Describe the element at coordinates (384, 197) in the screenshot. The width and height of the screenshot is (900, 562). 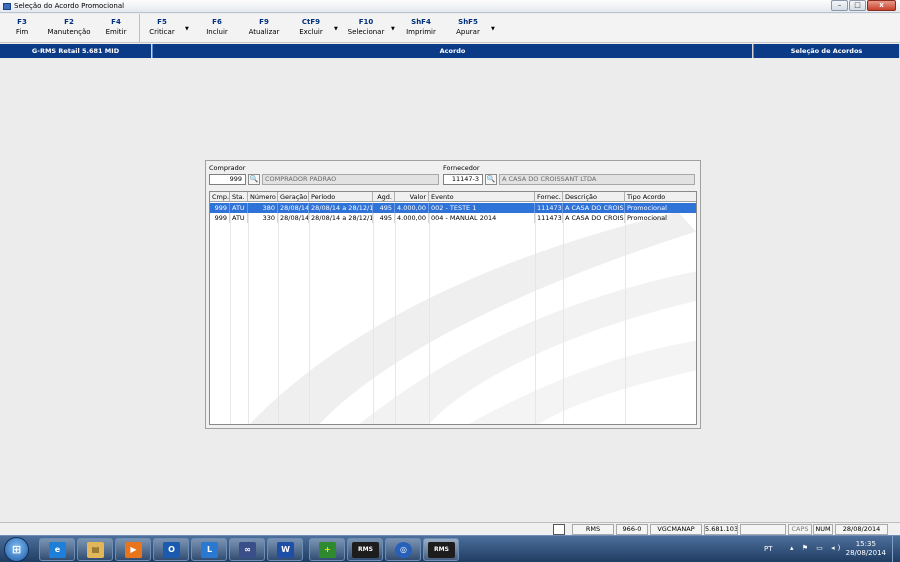
I see `col-agd: Agd.` at that location.